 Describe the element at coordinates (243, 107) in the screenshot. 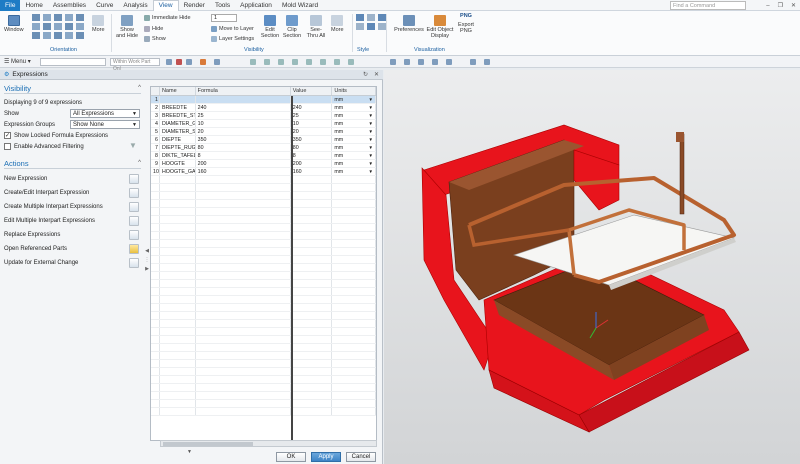

I see `formula-cell: 240` at that location.